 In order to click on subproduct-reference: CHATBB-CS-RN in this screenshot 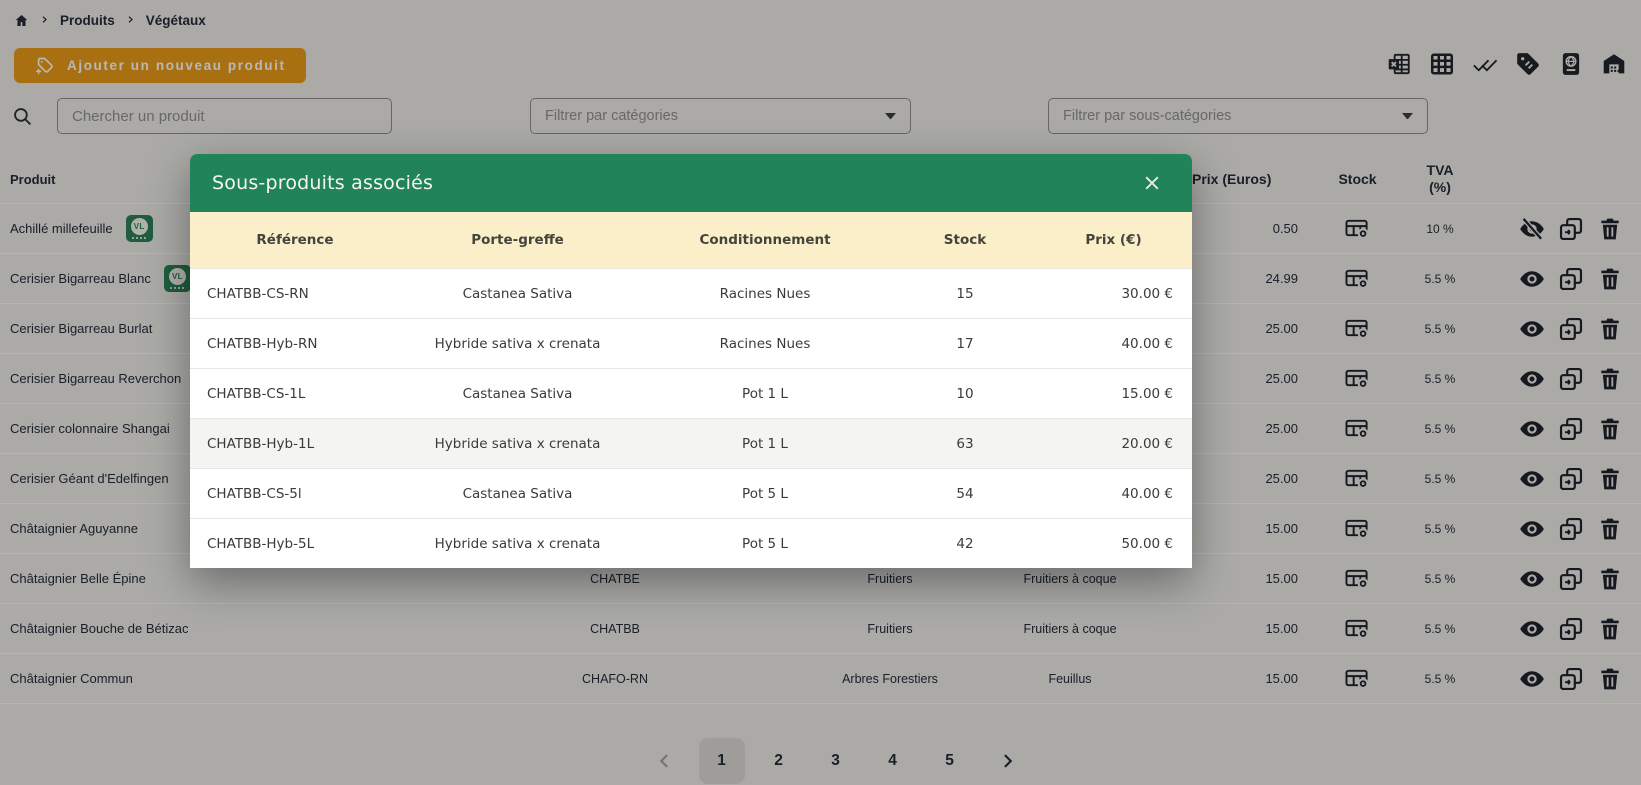, I will do `click(258, 293)`.